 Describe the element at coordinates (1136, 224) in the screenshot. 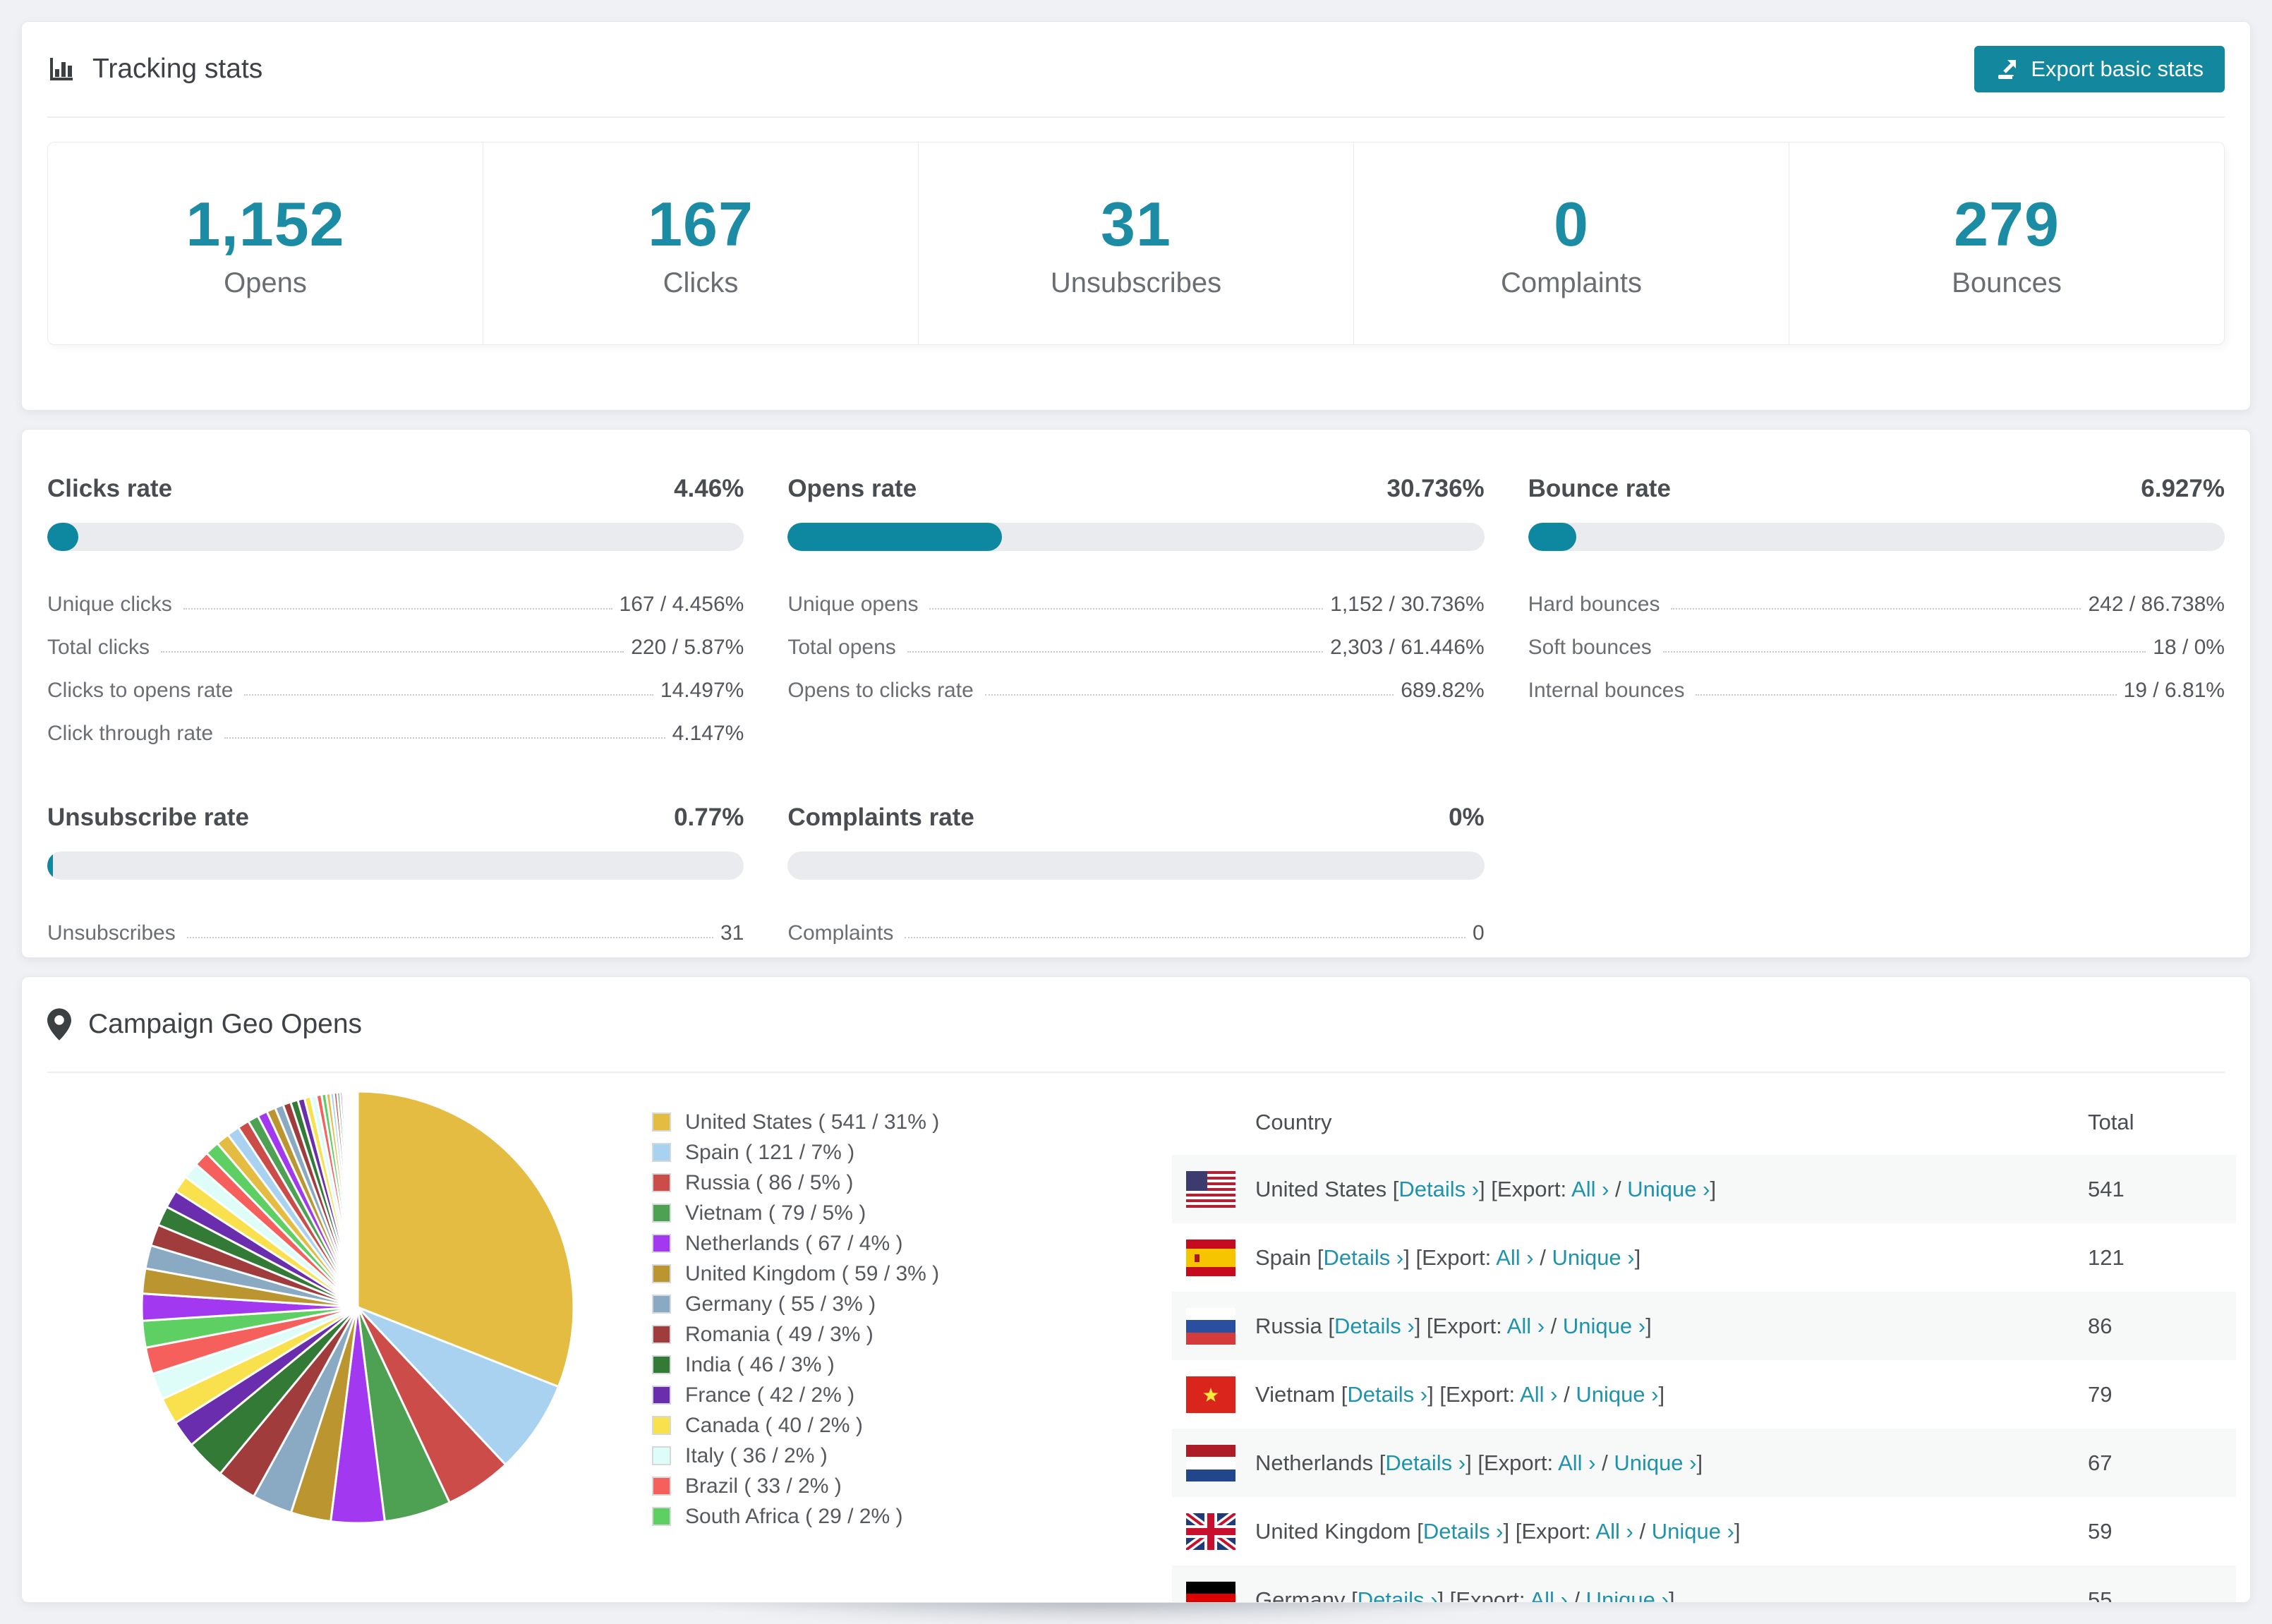

I see `stat-value: 31` at that location.